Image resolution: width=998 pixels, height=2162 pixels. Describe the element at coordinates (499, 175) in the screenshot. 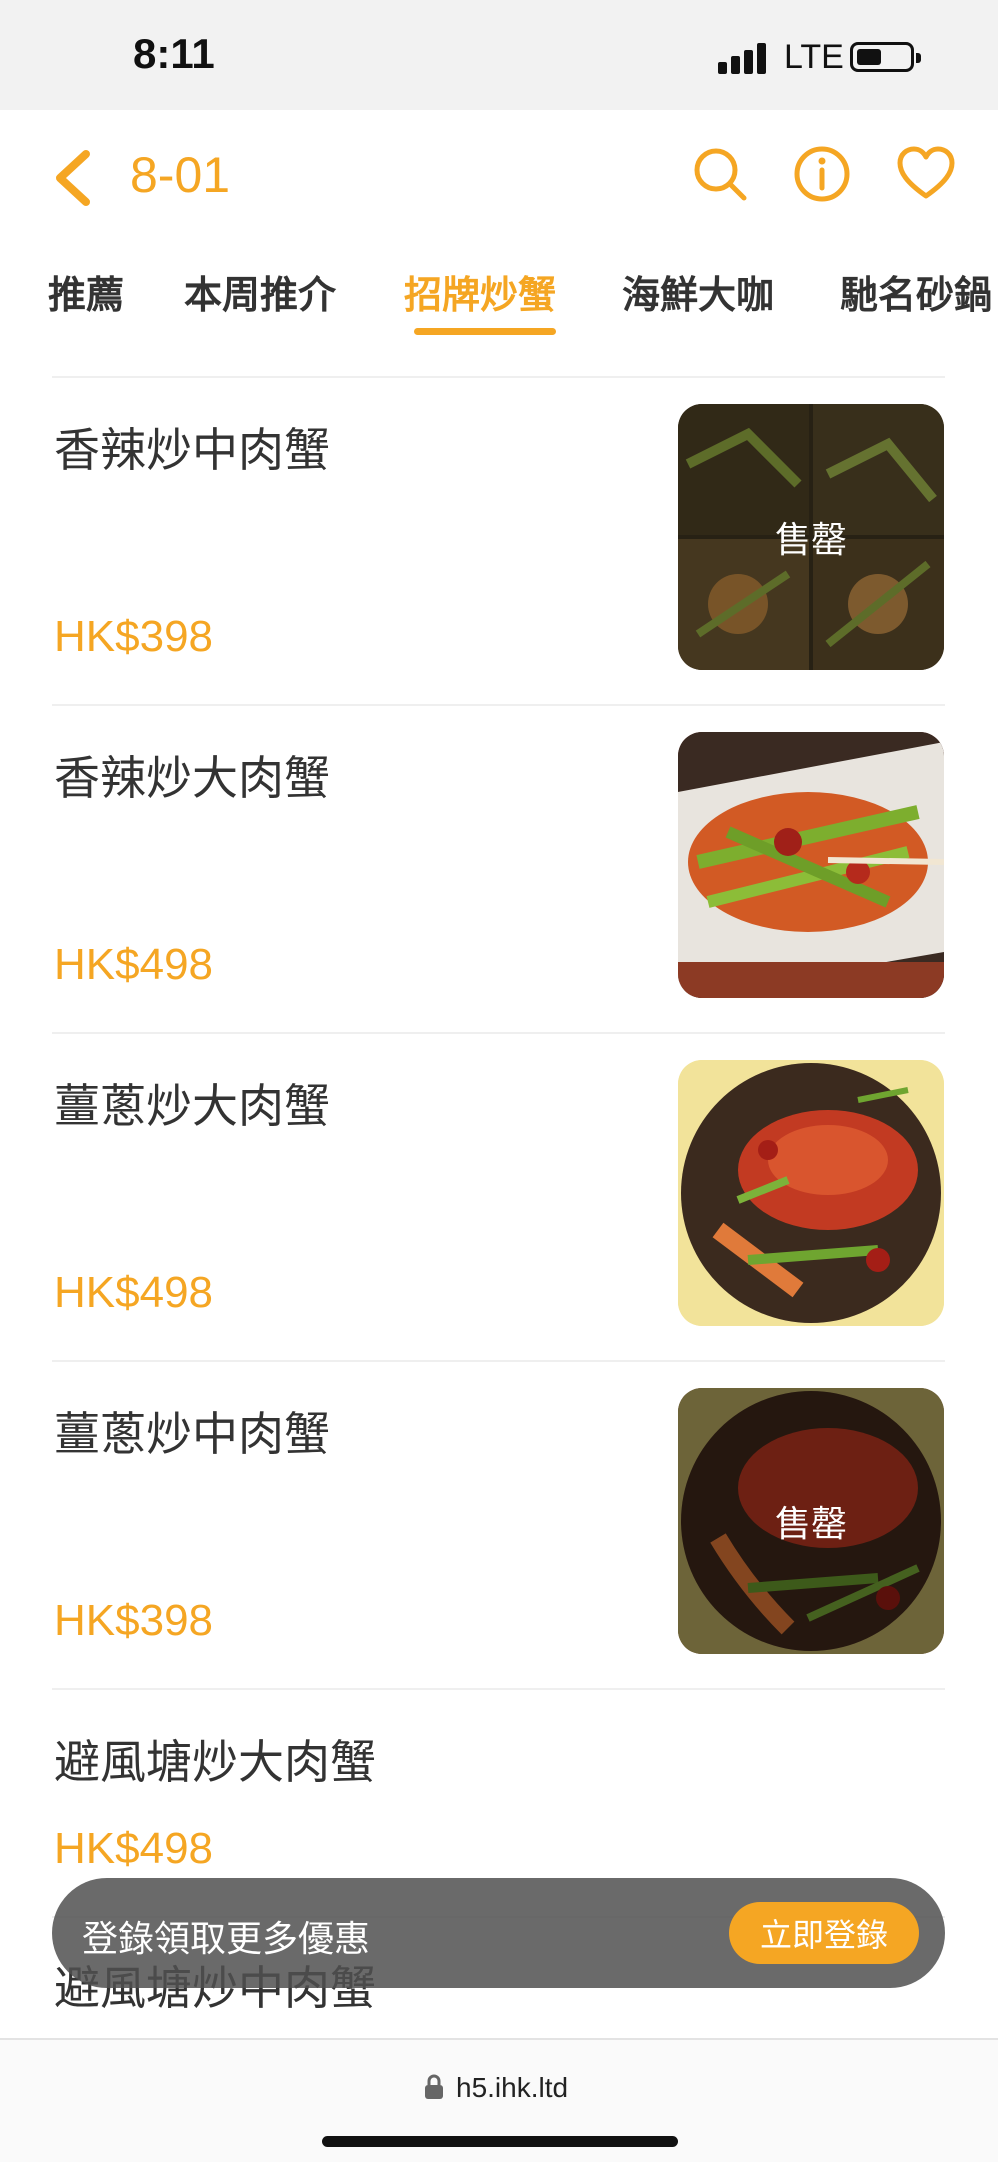

I see `app-header: 8-01` at that location.